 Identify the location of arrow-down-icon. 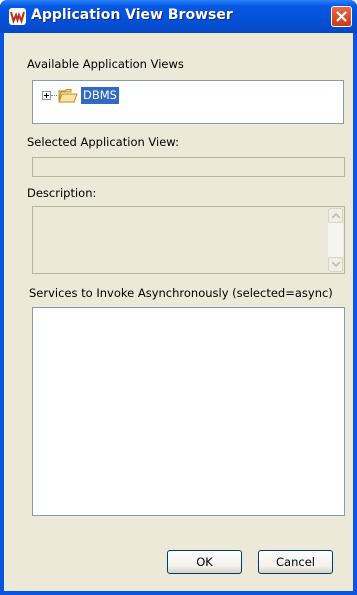
(336, 264).